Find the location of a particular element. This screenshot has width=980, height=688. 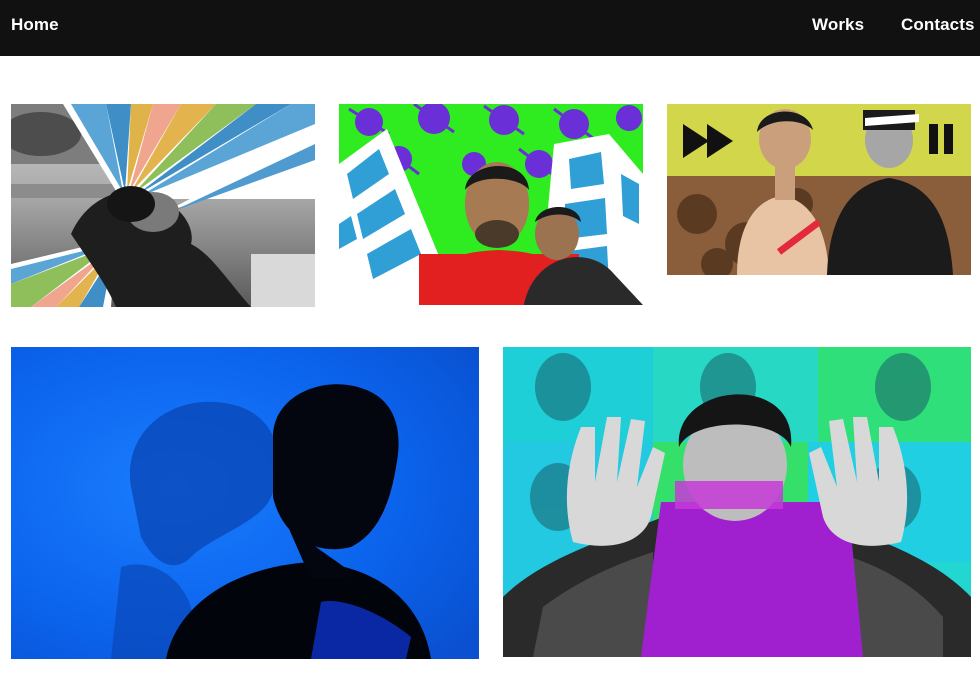

towers-and-leaves-portrait-image is located at coordinates (491, 204).